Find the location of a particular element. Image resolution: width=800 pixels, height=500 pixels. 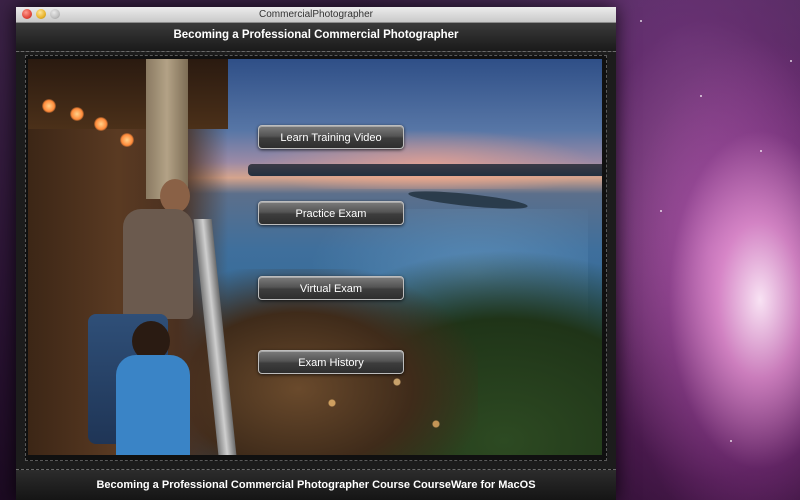

exam-history-button: Exam History is located at coordinates (331, 362).